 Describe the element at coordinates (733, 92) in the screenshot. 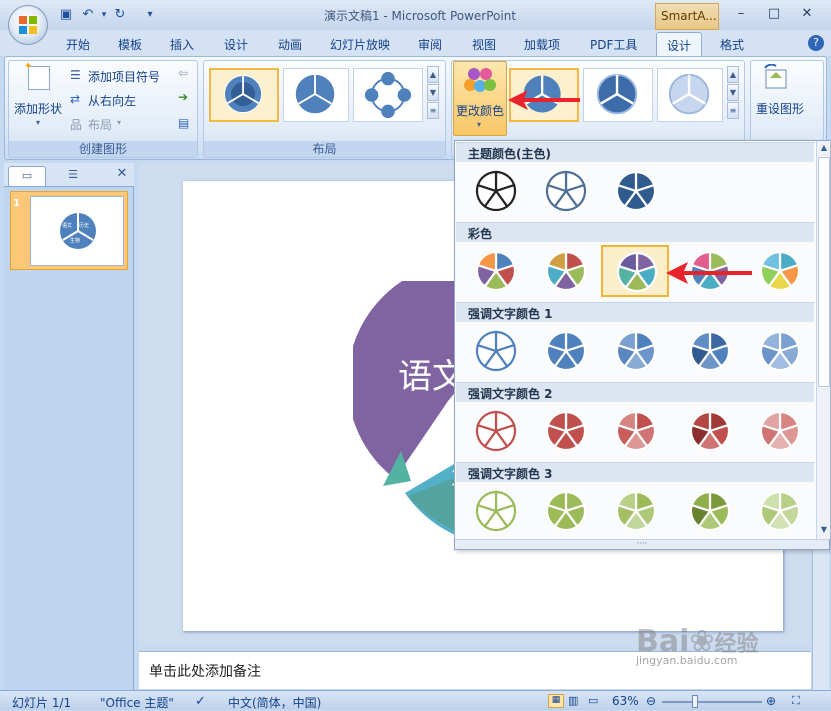

I see `styles-scroll-down: ▼` at that location.